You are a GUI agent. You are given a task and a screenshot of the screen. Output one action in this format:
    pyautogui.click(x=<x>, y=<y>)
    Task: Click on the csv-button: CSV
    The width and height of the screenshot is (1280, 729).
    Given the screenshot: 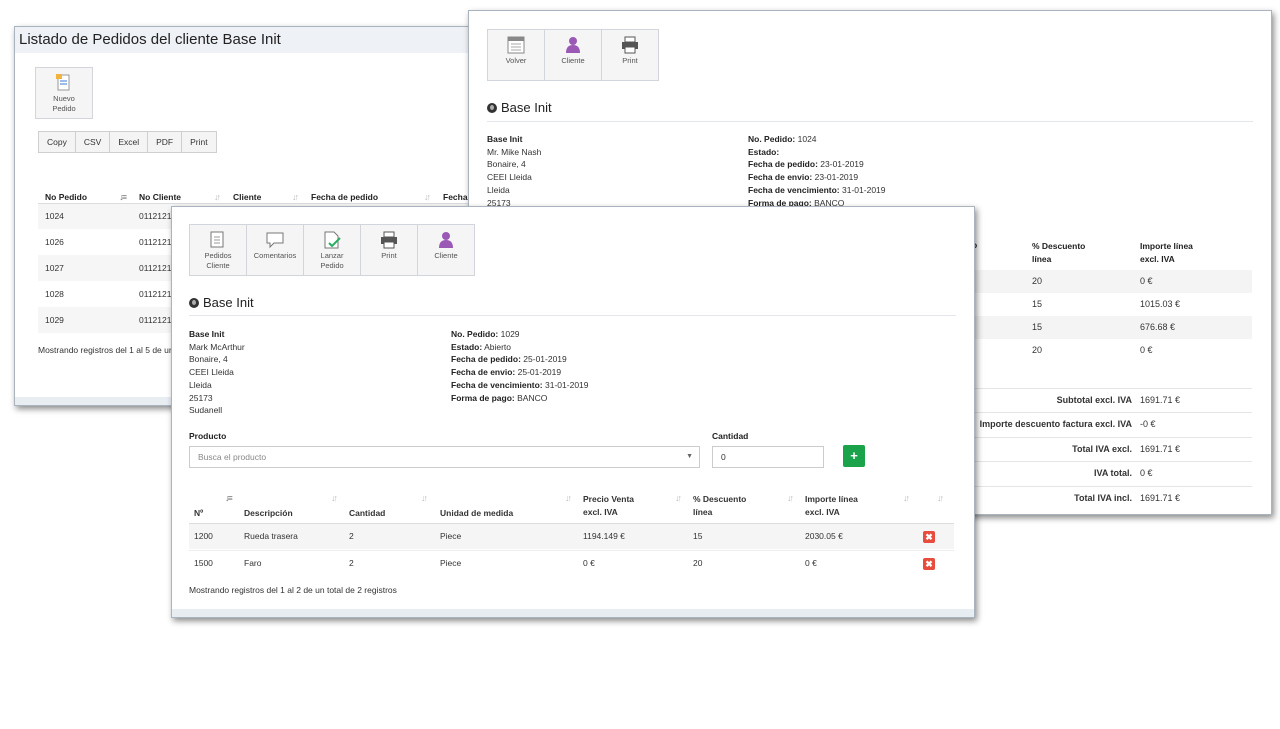 What is the action you would take?
    pyautogui.click(x=92, y=142)
    